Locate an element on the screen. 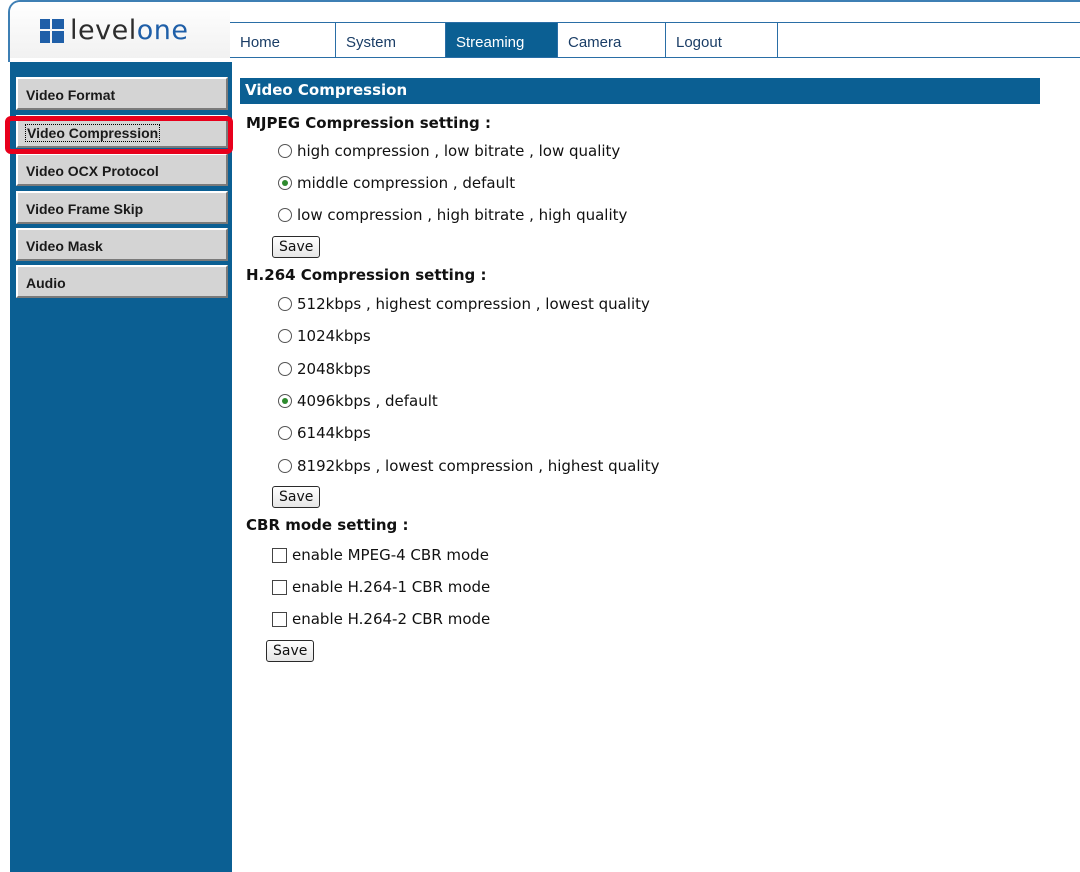 This screenshot has height=872, width=1080. cbr-save-button: Save is located at coordinates (290, 651).